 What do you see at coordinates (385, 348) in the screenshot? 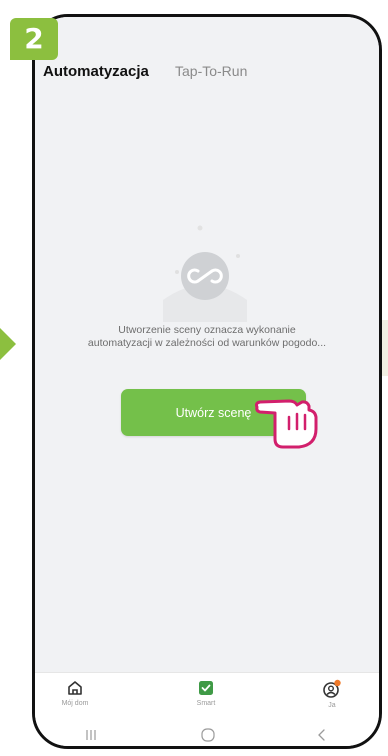
I see `next-panel-edge` at bounding box center [385, 348].